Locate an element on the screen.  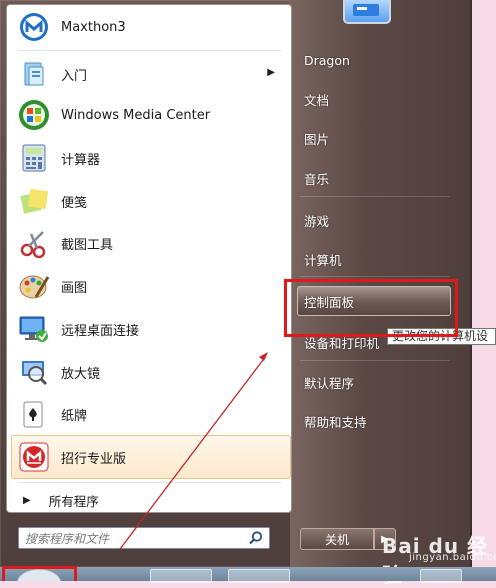
annotation-arrow is located at coordinates (193, 451).